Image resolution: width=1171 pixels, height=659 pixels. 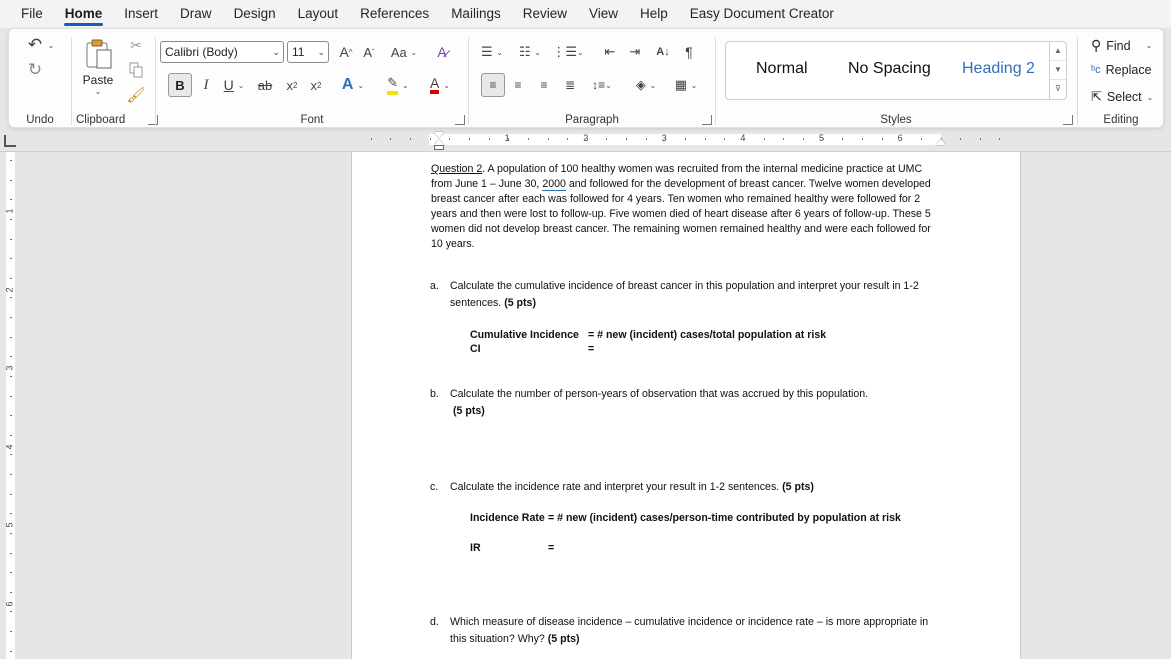 I want to click on subscript-button: x2, so click(x=292, y=85).